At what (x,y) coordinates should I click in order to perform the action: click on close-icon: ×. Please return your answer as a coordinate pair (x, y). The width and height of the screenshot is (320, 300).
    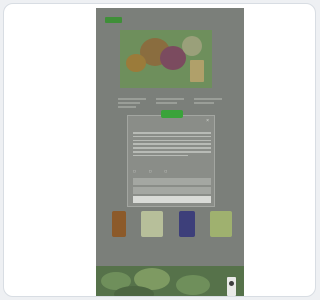
    Looking at the image, I should click on (207, 121).